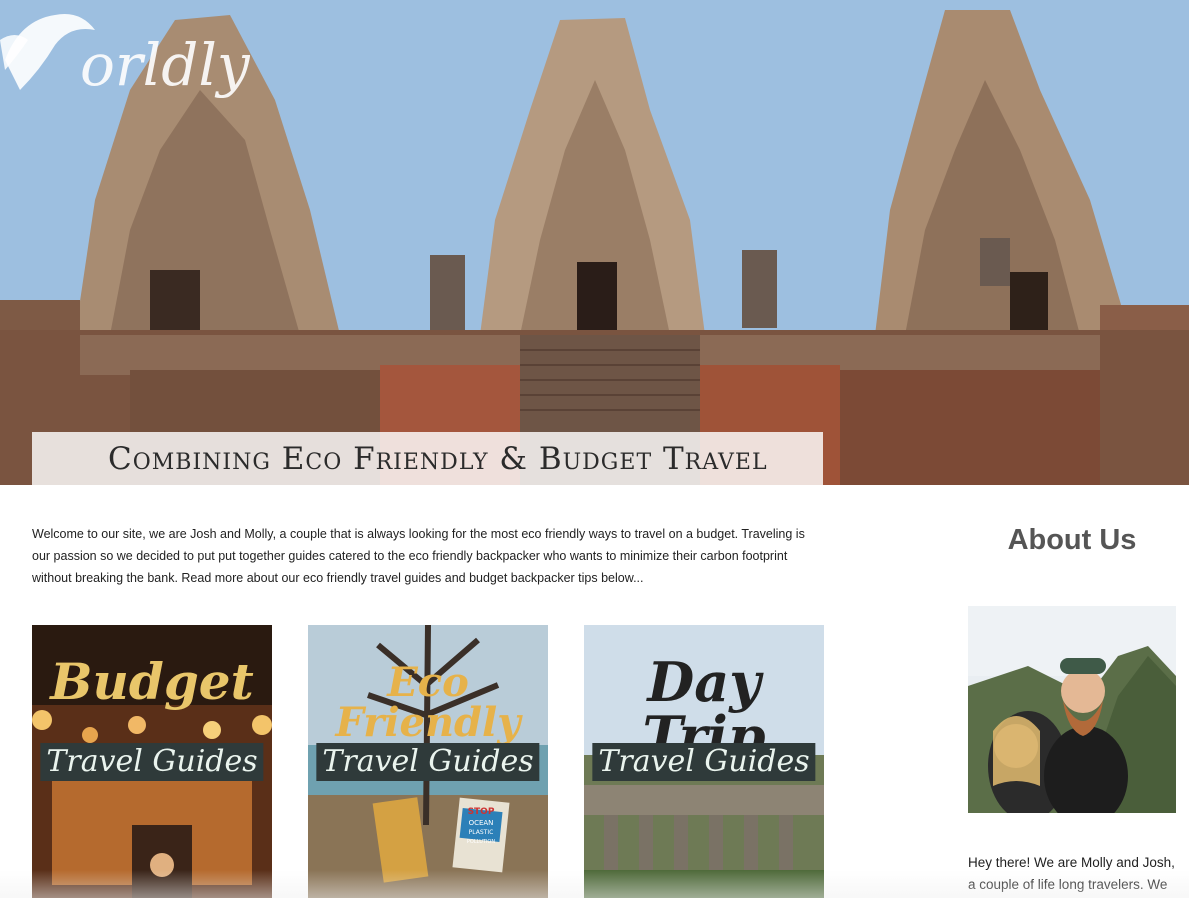  What do you see at coordinates (1072, 540) in the screenshot?
I see `about-us-heading: About Us` at bounding box center [1072, 540].